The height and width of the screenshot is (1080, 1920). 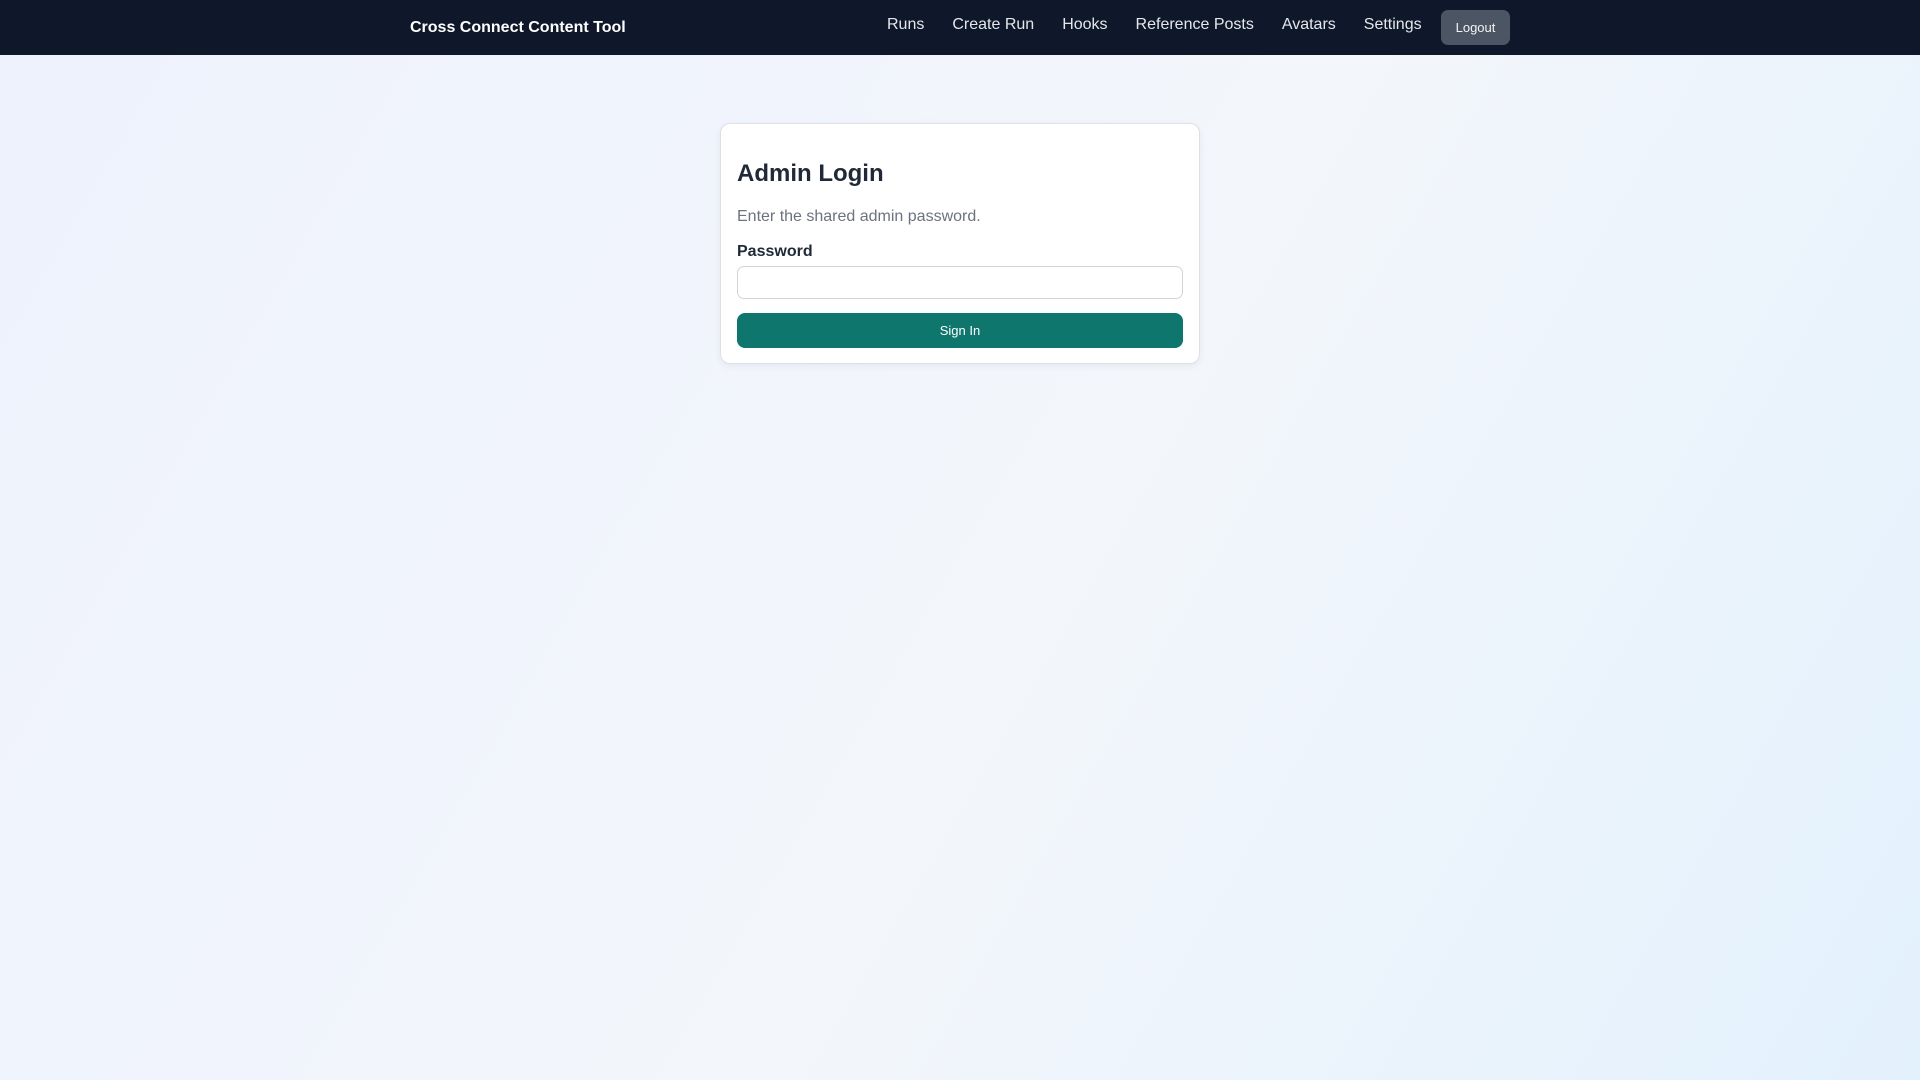 What do you see at coordinates (1475, 27) in the screenshot?
I see `logout-button: Logout` at bounding box center [1475, 27].